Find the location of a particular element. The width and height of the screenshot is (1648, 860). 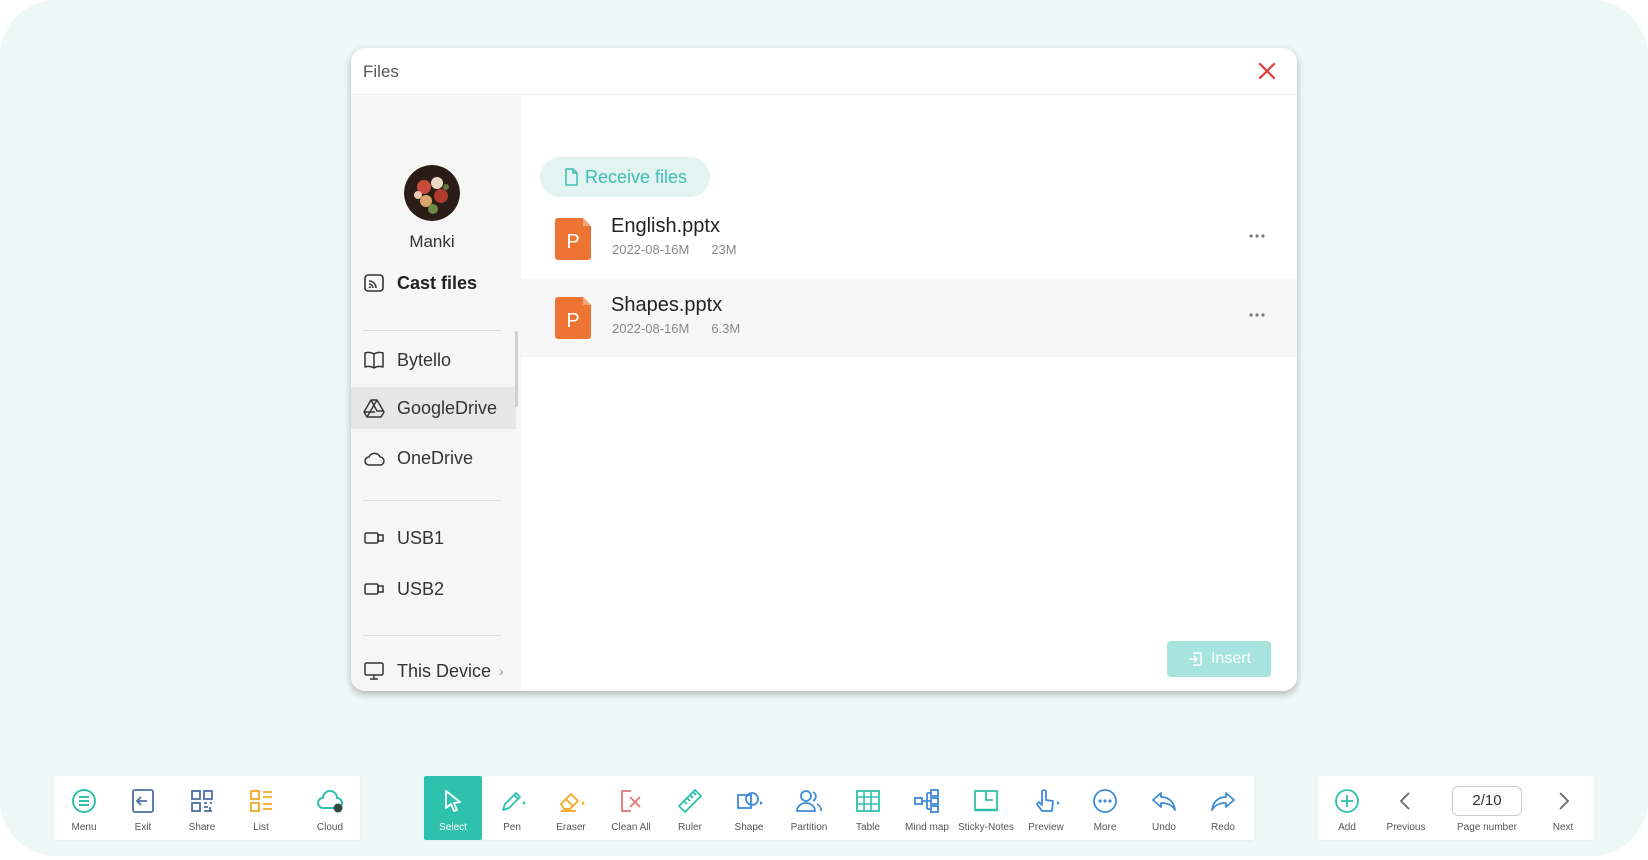

chevron-left-icon is located at coordinates (1404, 801).